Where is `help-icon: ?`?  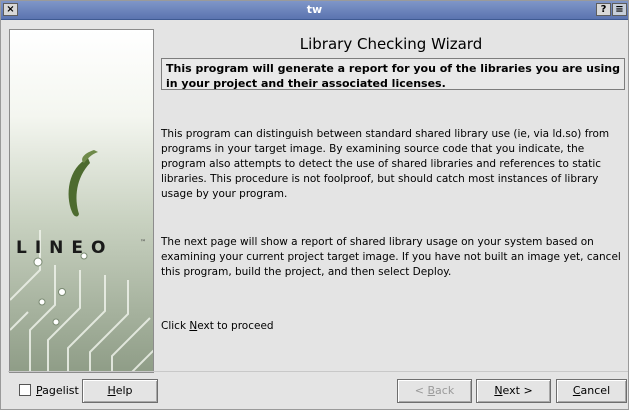 help-icon: ? is located at coordinates (603, 9).